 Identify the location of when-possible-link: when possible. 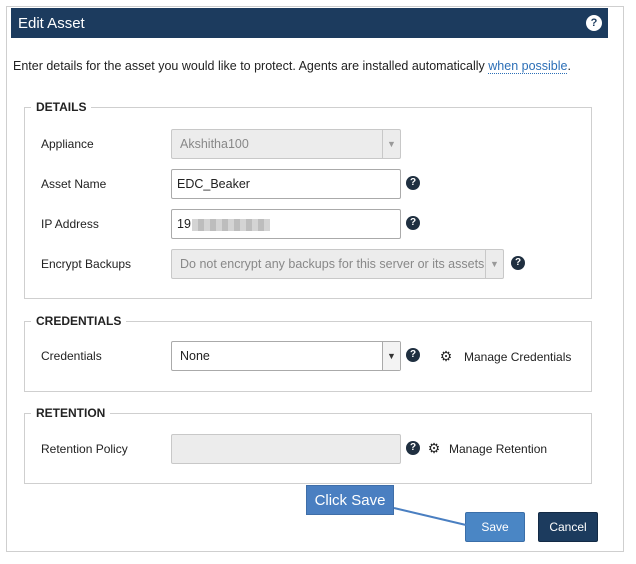
(528, 66).